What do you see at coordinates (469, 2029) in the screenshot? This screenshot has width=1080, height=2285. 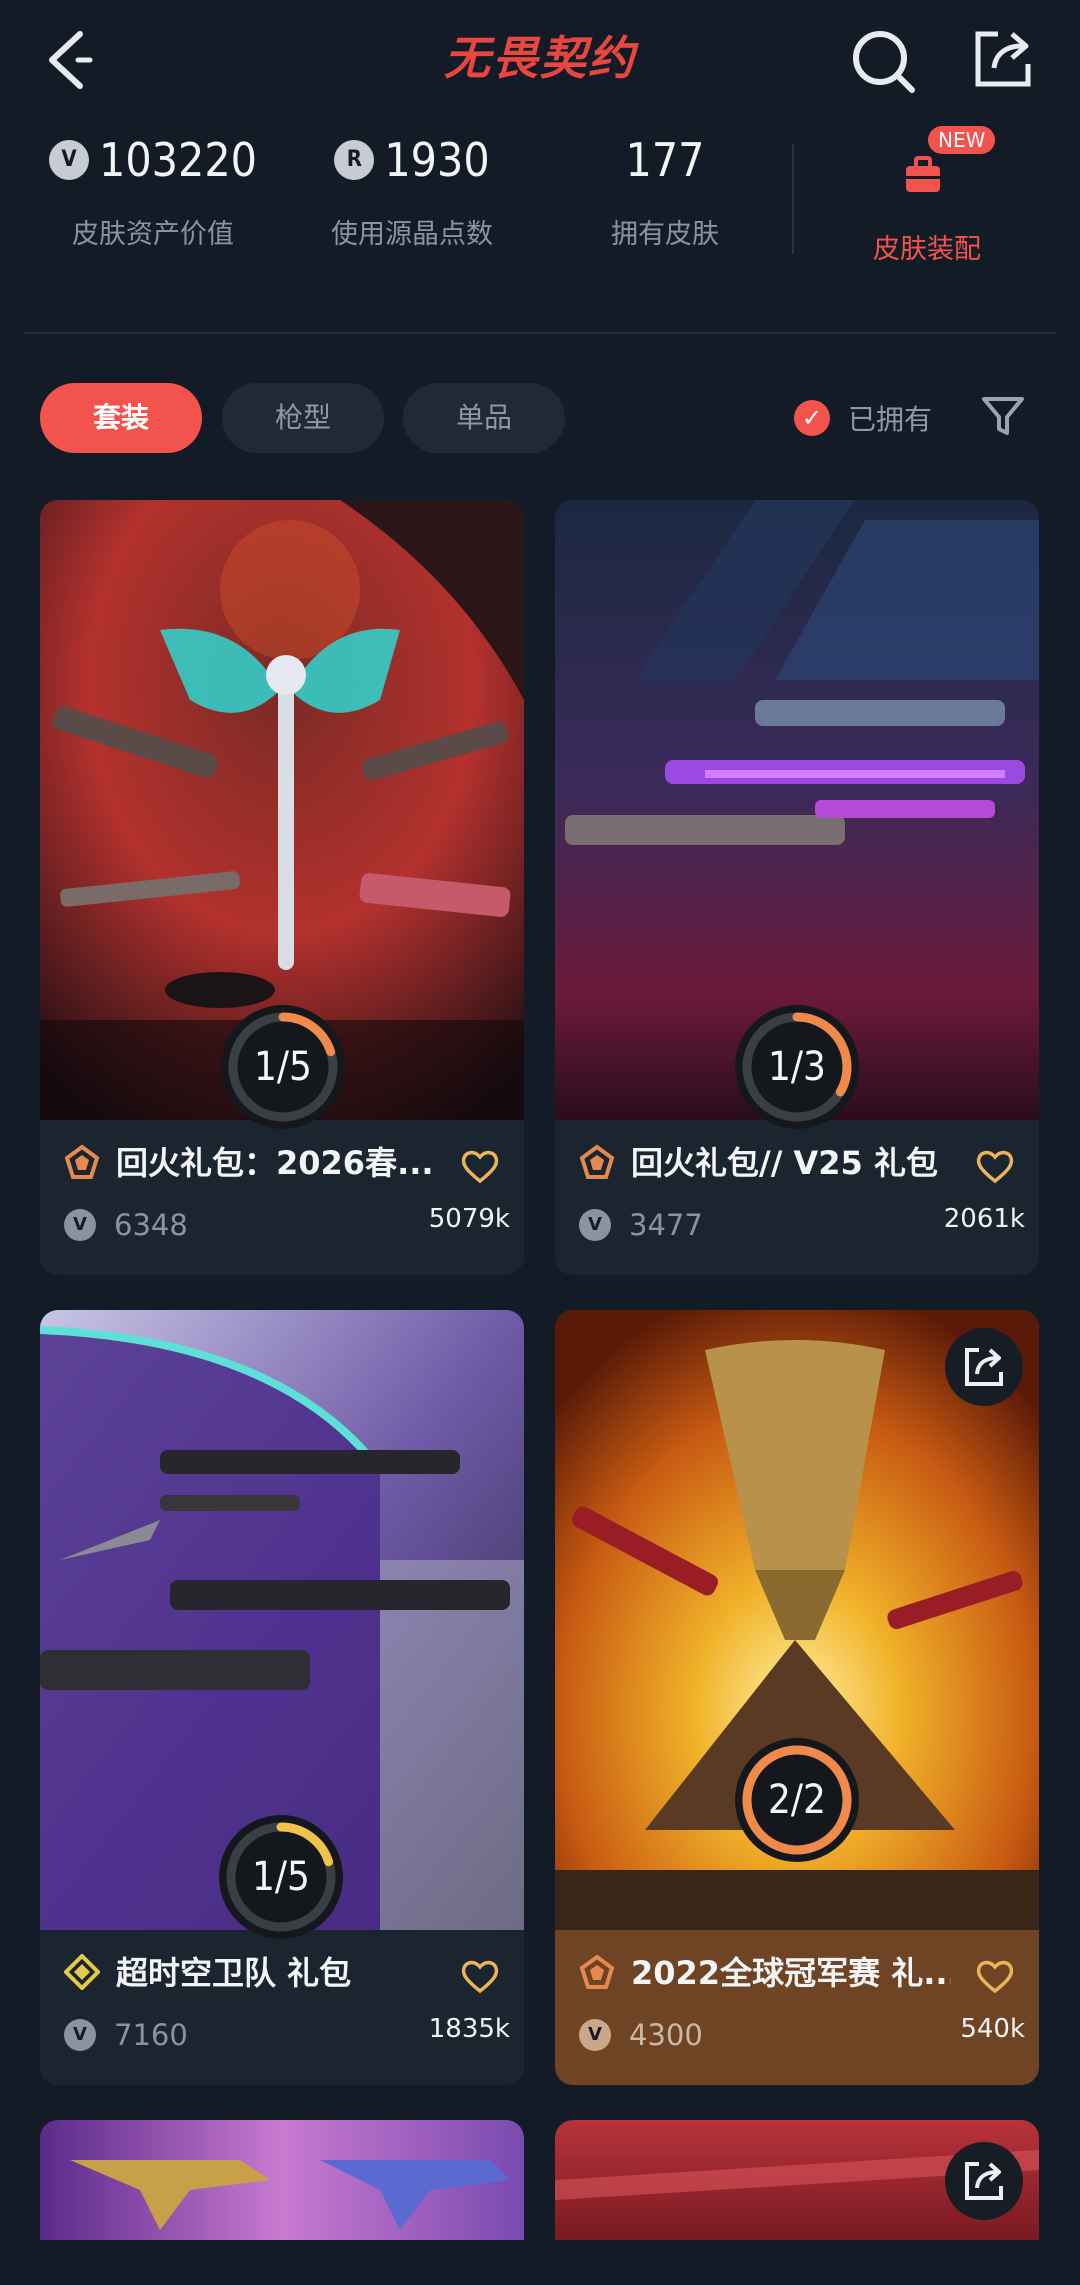 I see `like-count: 1835k` at bounding box center [469, 2029].